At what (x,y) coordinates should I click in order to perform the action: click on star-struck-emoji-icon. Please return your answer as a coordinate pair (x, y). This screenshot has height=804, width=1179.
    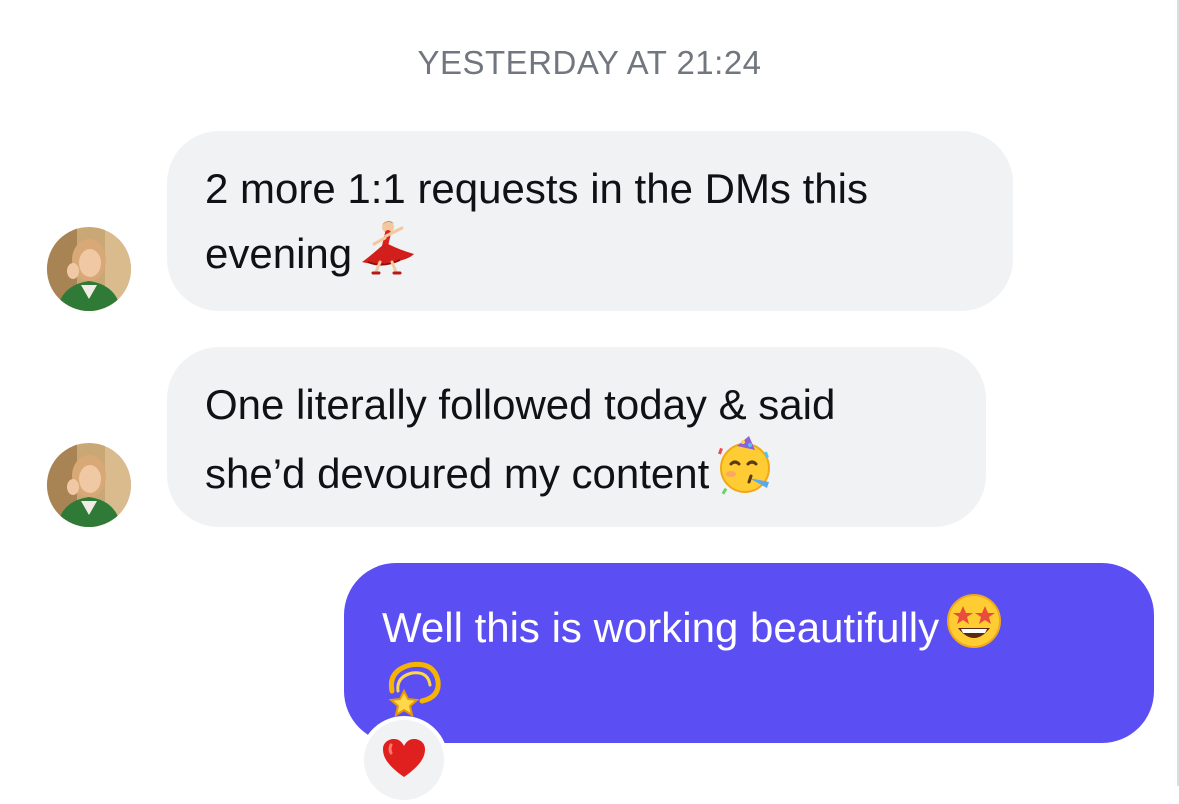
    Looking at the image, I should click on (974, 621).